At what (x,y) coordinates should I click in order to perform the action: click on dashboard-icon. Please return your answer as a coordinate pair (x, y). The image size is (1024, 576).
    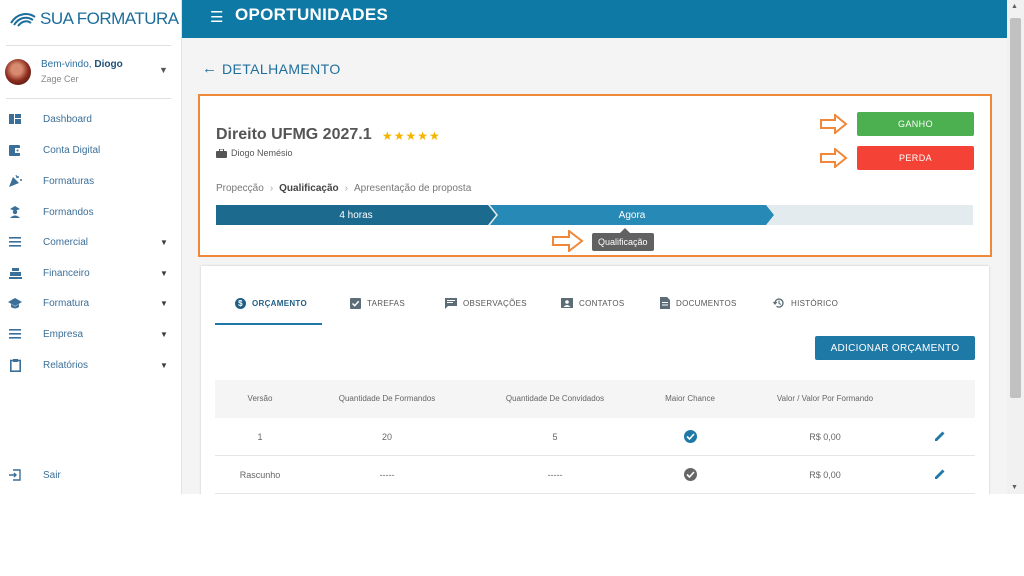
    Looking at the image, I should click on (15, 119).